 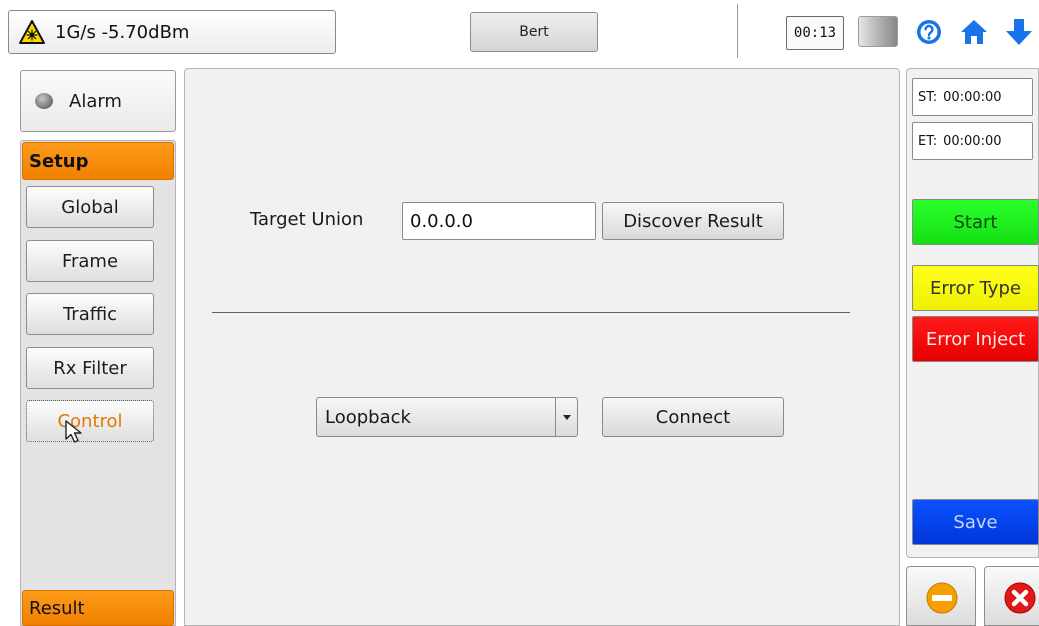 I want to click on end-time-display: ET: 00:00:00, so click(x=972, y=141).